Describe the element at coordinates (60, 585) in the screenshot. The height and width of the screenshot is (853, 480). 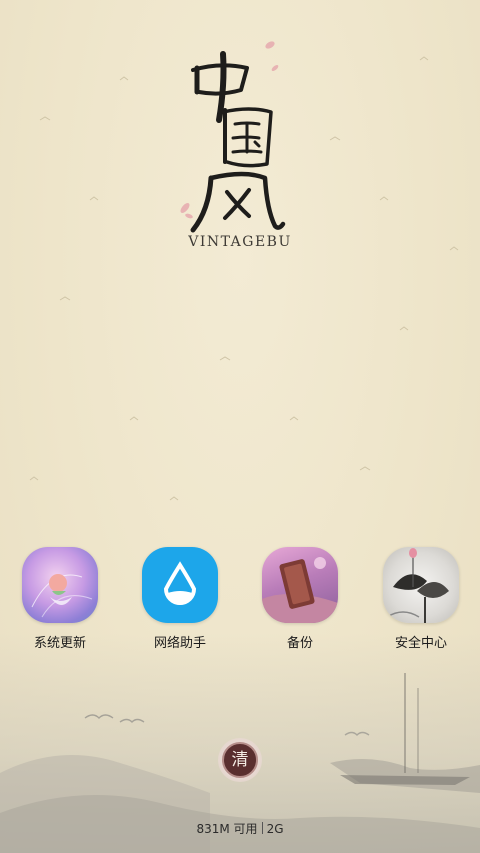
I see `system-update-icon` at that location.